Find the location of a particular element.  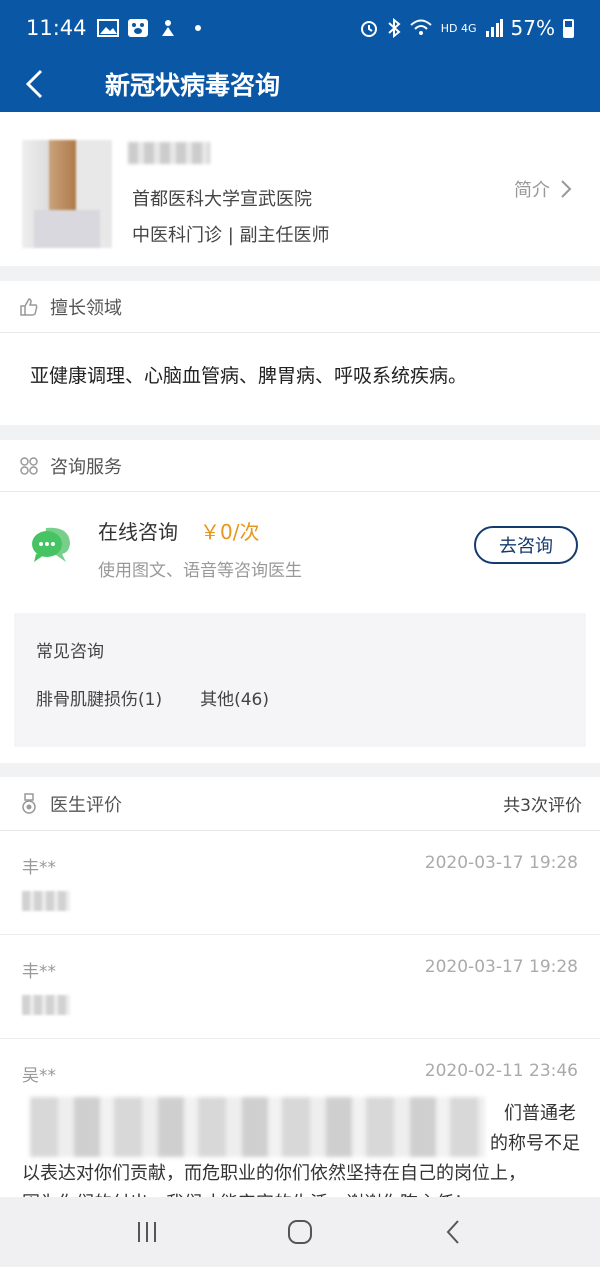

wifi-icon is located at coordinates (421, 27).